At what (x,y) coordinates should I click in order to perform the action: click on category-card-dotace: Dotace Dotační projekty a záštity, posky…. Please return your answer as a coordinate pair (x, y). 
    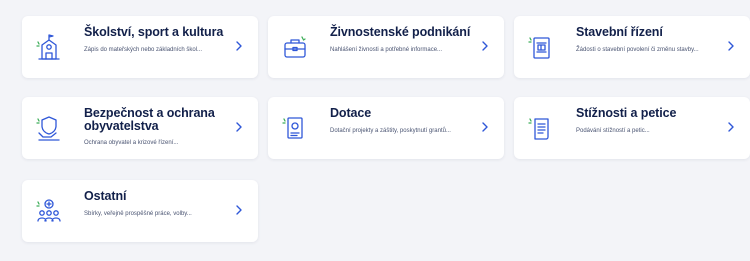
    Looking at the image, I should click on (386, 128).